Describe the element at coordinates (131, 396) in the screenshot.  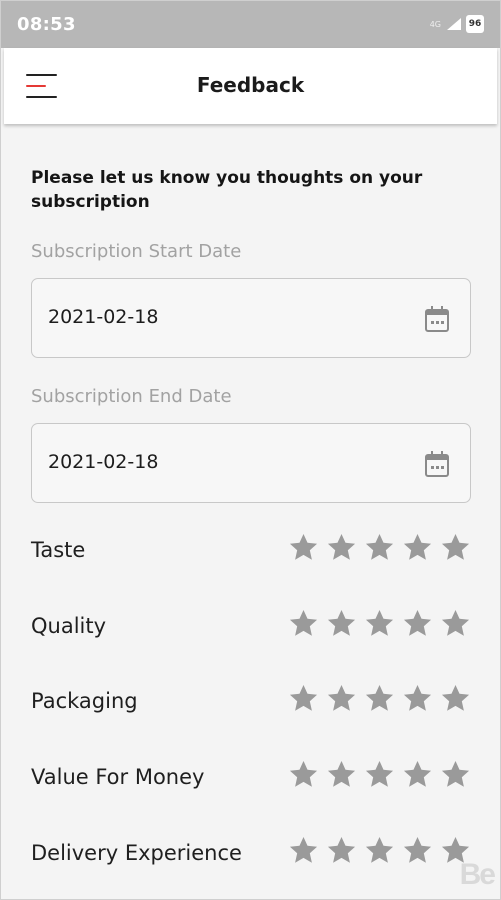
I see `end-date-label: Subscription End Date` at that location.